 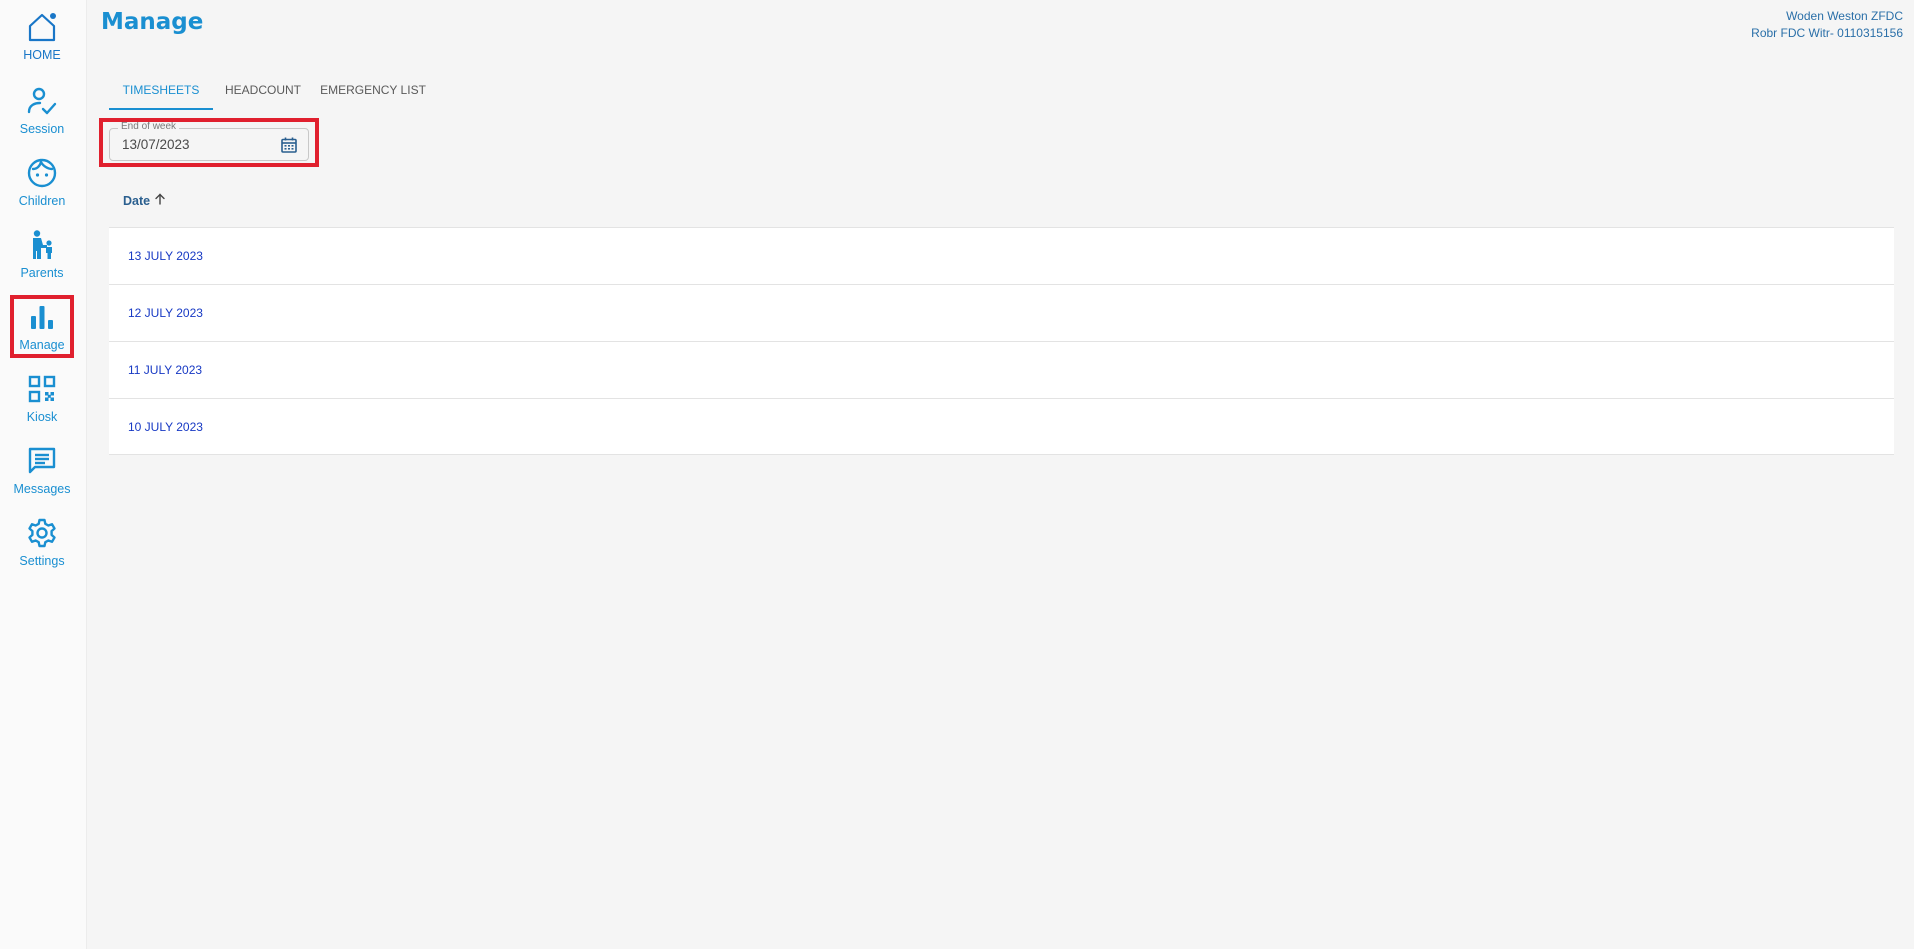 What do you see at coordinates (42, 245) in the screenshot?
I see `parent-child-icon` at bounding box center [42, 245].